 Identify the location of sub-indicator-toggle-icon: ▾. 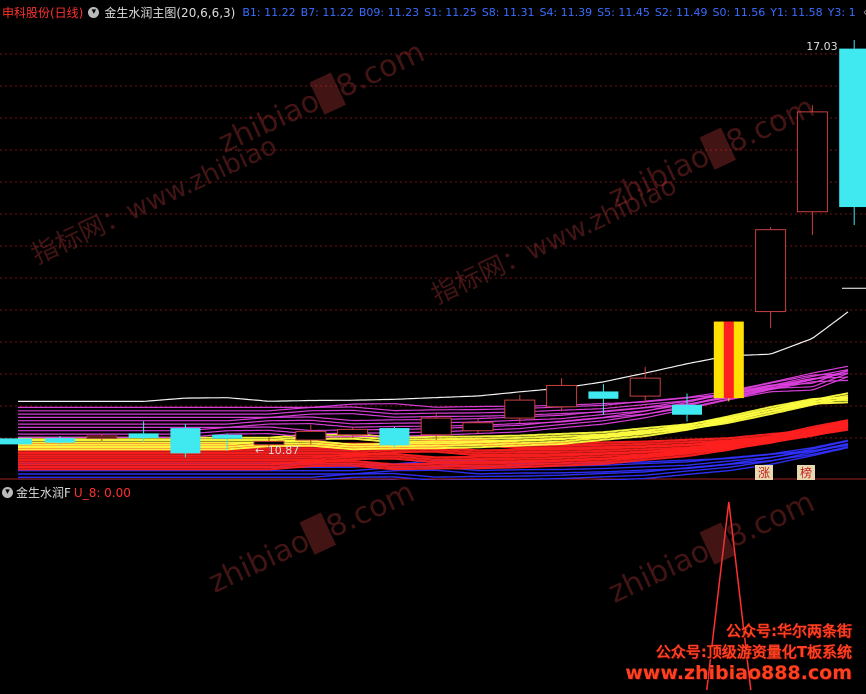
(7, 492).